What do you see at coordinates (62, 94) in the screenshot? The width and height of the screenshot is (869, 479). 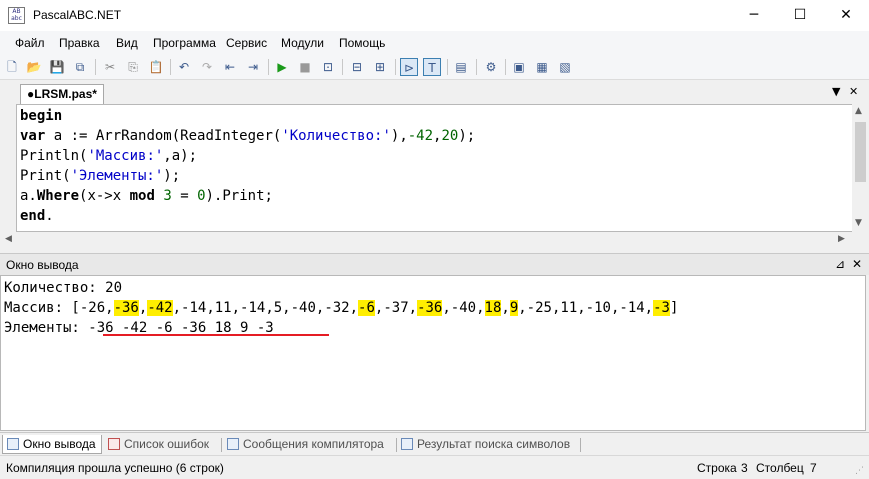 I see `tab-lrsm: ●LRSM.pas*` at bounding box center [62, 94].